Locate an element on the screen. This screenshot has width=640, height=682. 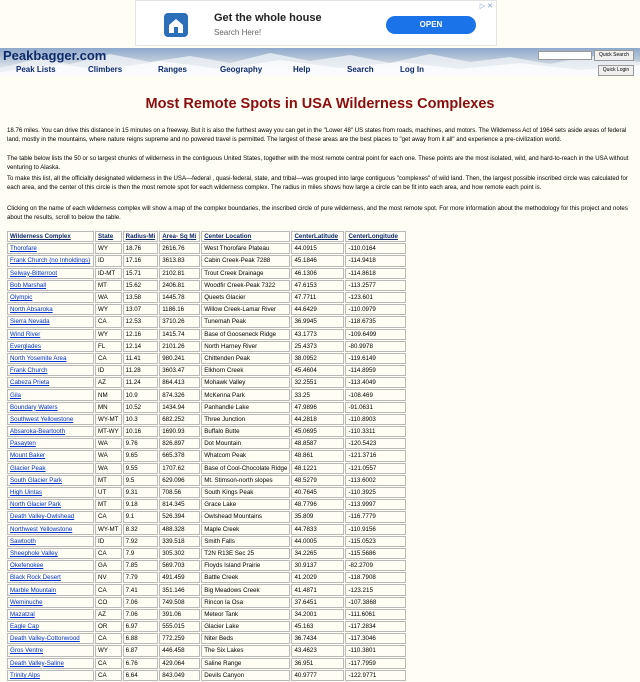
complex-name-link: Sierra Nevada is located at coordinates (50, 322).